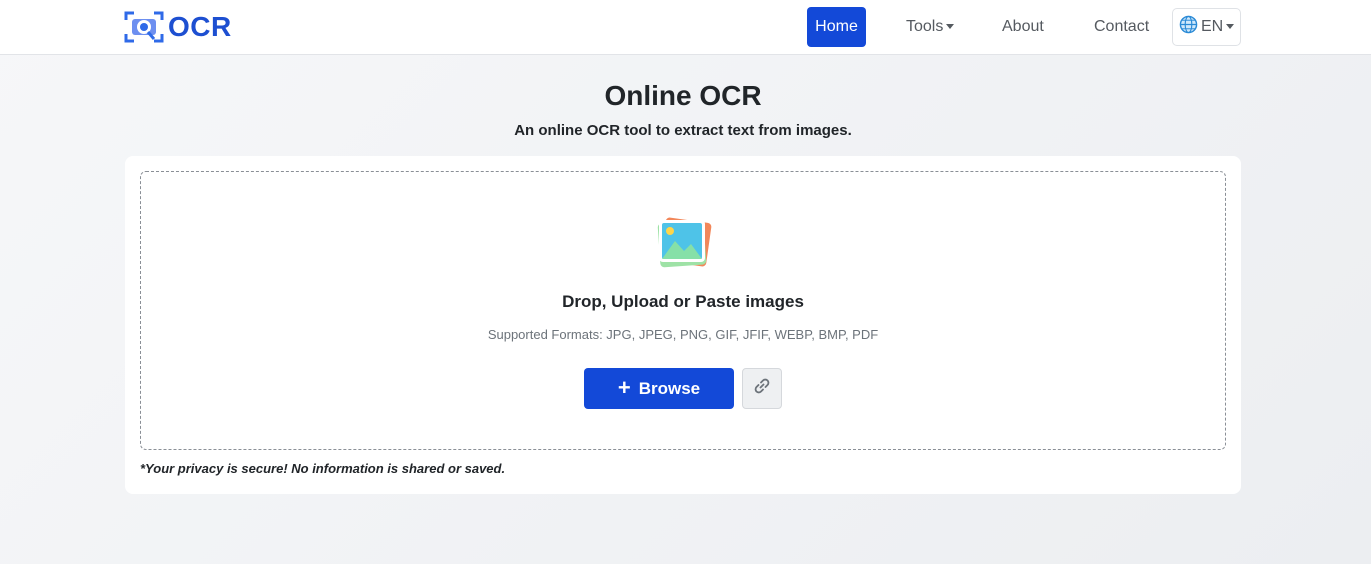 Image resolution: width=1371 pixels, height=564 pixels. I want to click on drop-instructions: Drop, Upload or Paste images, so click(683, 301).